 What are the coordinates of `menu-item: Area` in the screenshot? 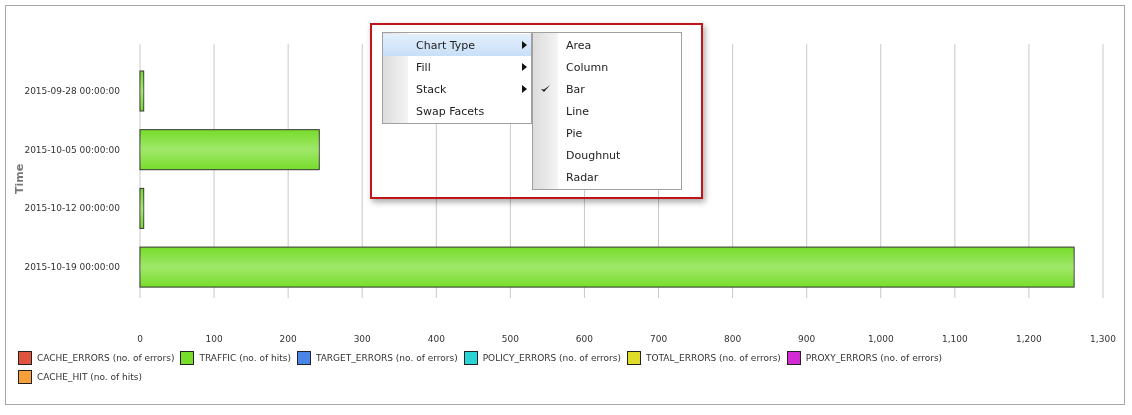 It's located at (607, 45).